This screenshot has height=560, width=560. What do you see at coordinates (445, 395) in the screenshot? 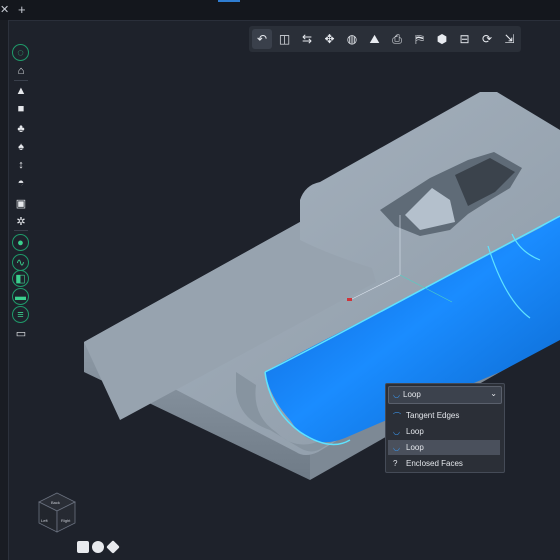
I see `dropdown-header: ◡ Loop ⌄` at bounding box center [445, 395].